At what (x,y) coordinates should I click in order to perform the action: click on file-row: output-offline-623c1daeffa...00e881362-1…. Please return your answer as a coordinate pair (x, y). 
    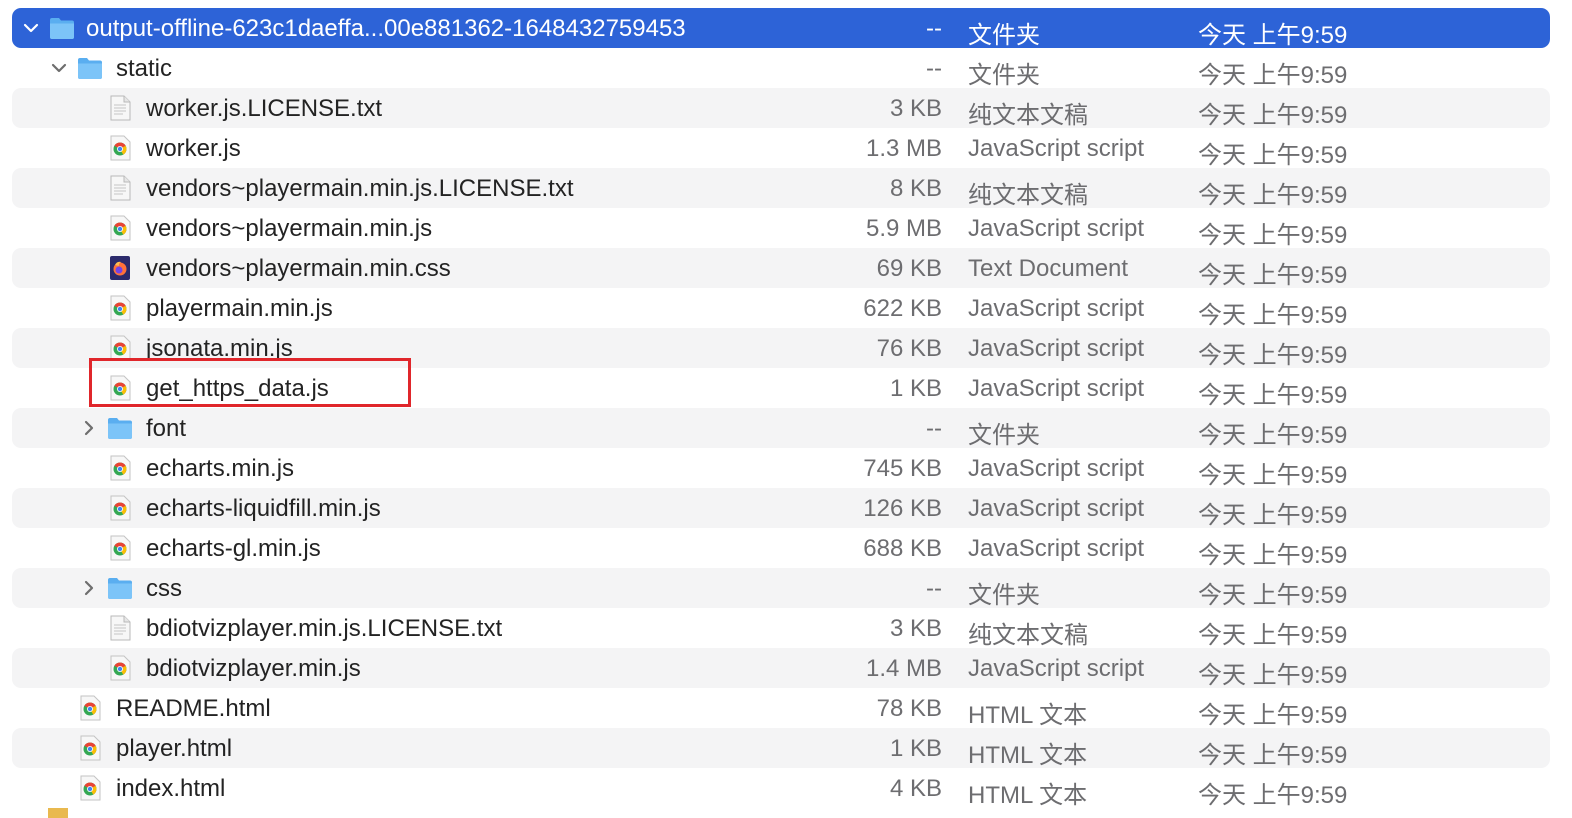
    Looking at the image, I should click on (781, 28).